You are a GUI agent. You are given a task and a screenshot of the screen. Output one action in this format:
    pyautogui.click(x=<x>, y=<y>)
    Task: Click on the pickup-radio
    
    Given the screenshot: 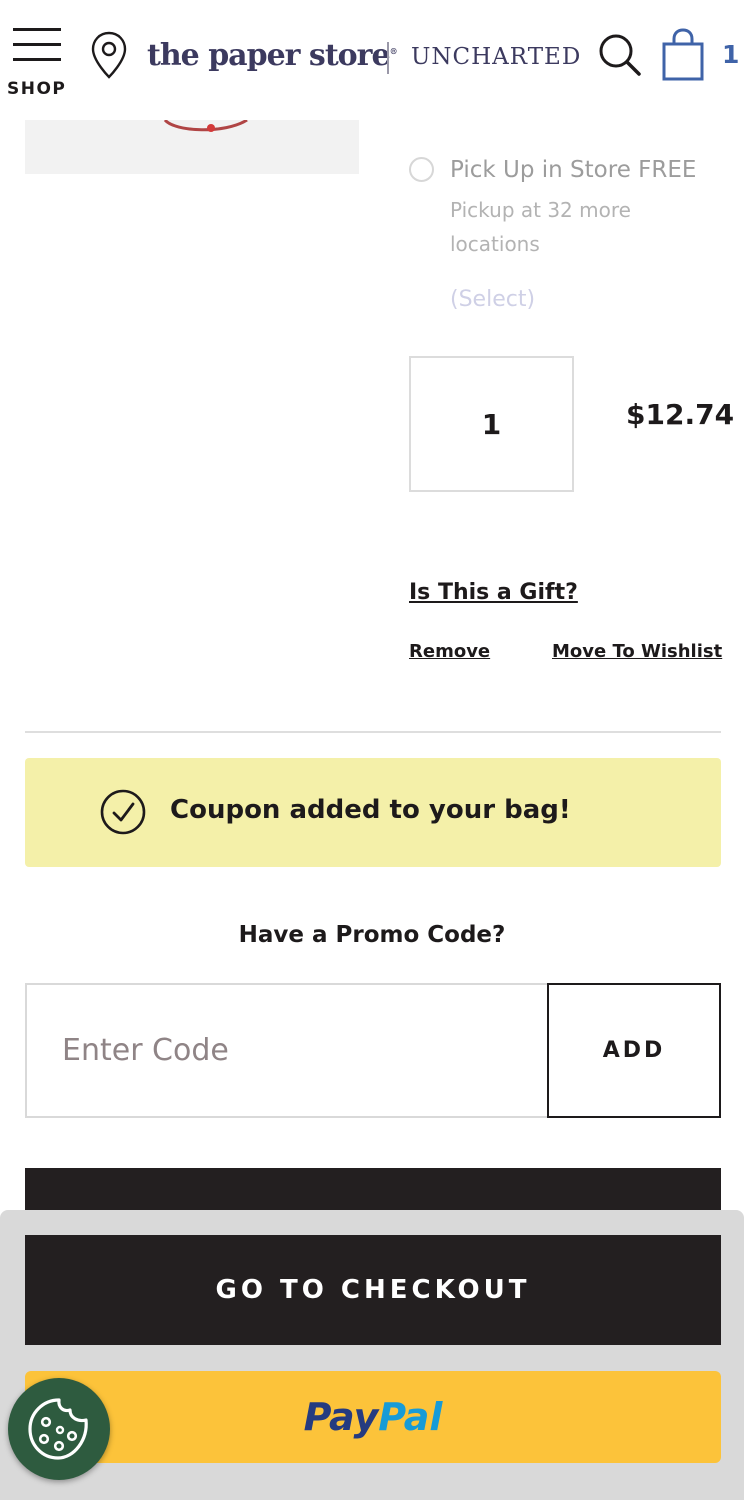 What is the action you would take?
    pyautogui.click(x=421, y=169)
    